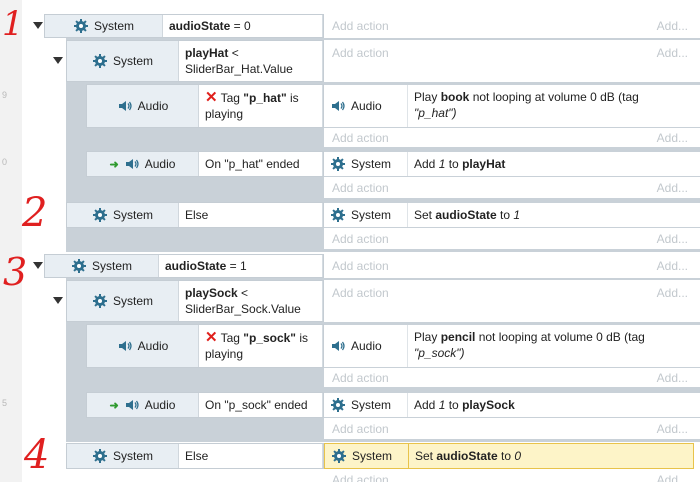 The width and height of the screenshot is (700, 482). What do you see at coordinates (11, 241) in the screenshot?
I see `line-number-gutter` at bounding box center [11, 241].